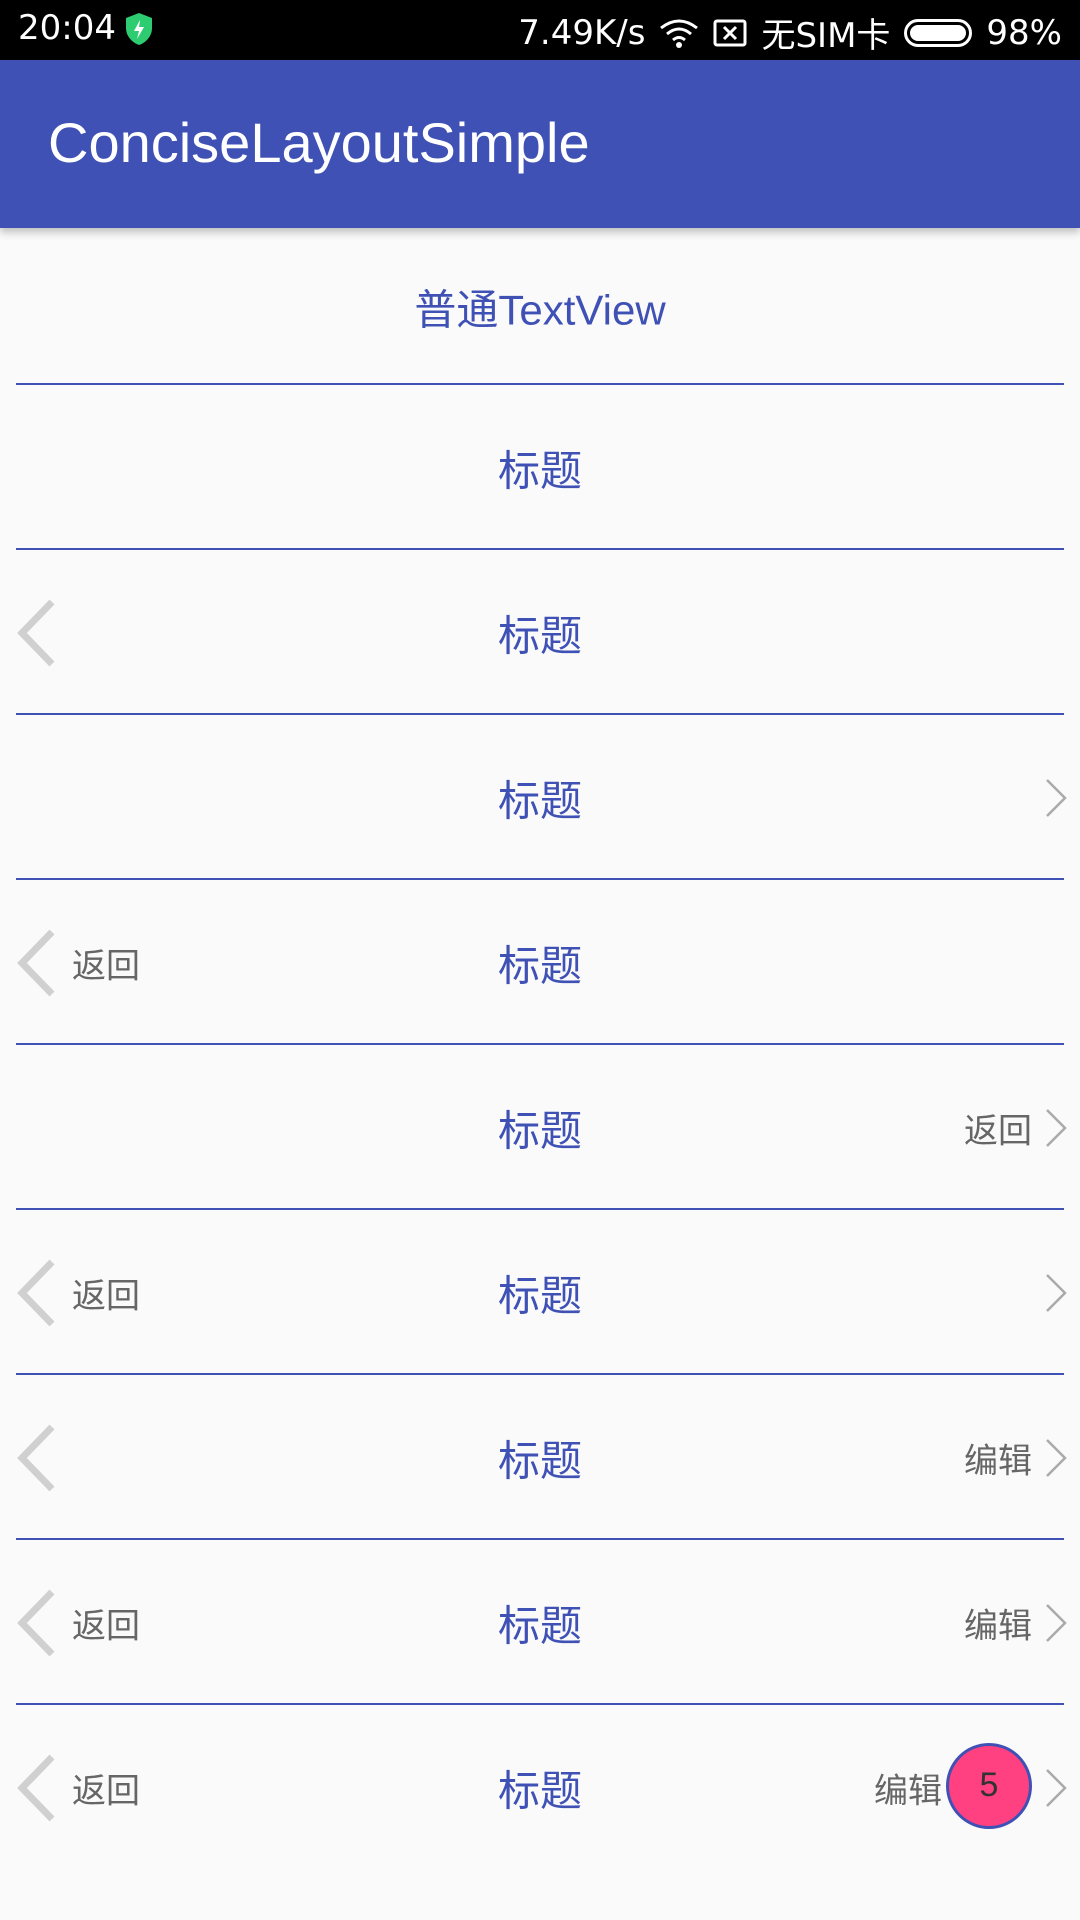  I want to click on battery-icon, so click(938, 32).